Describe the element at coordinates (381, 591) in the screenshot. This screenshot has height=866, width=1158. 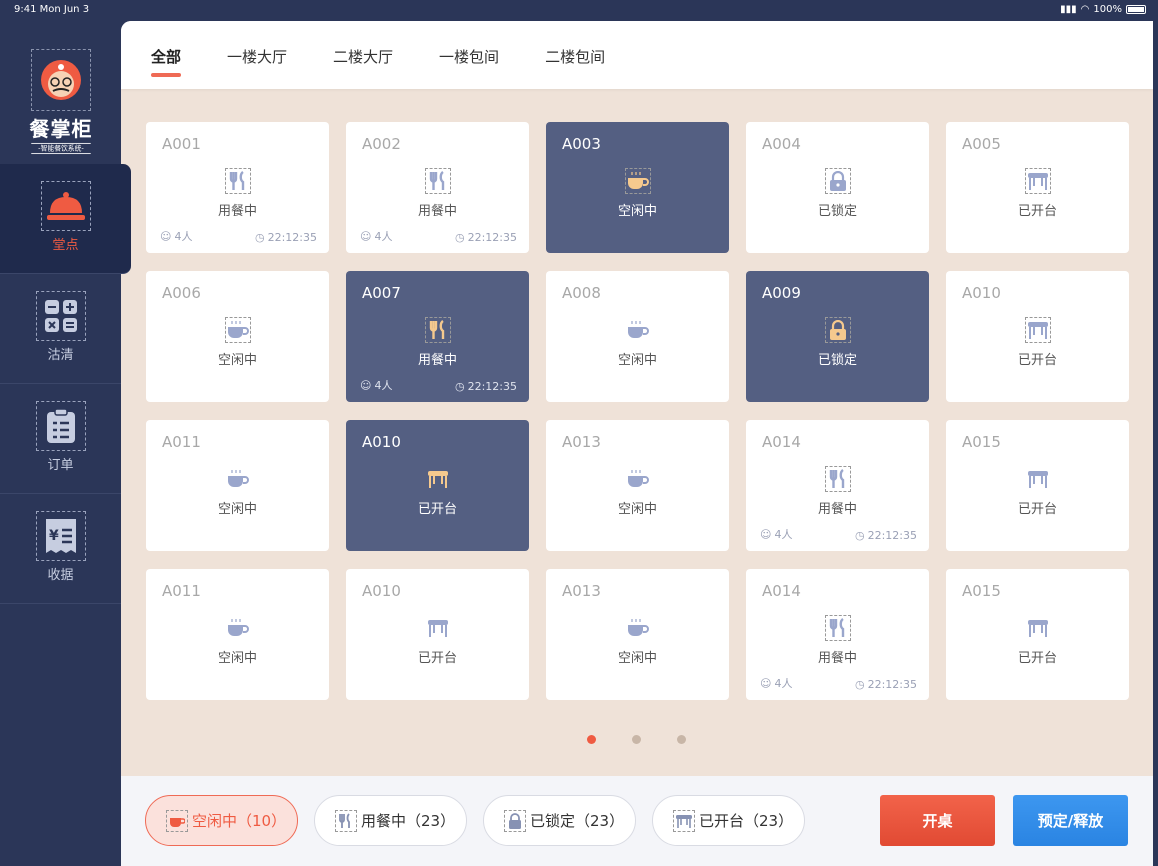
I see `table-code: A010` at that location.